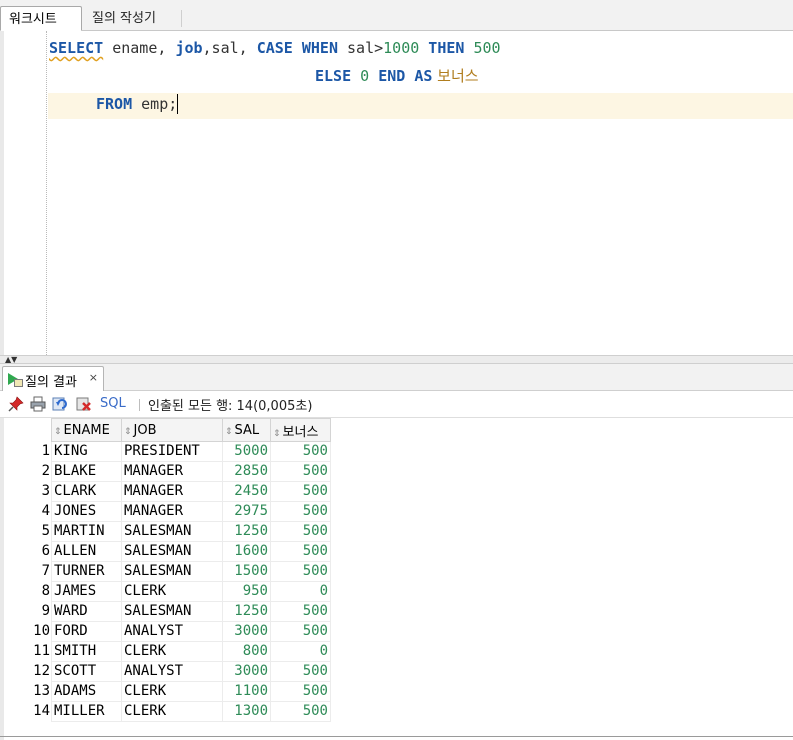 This screenshot has width=793, height=740. Describe the element at coordinates (229, 48) in the screenshot. I see `identifier-sal: ,sal,` at that location.